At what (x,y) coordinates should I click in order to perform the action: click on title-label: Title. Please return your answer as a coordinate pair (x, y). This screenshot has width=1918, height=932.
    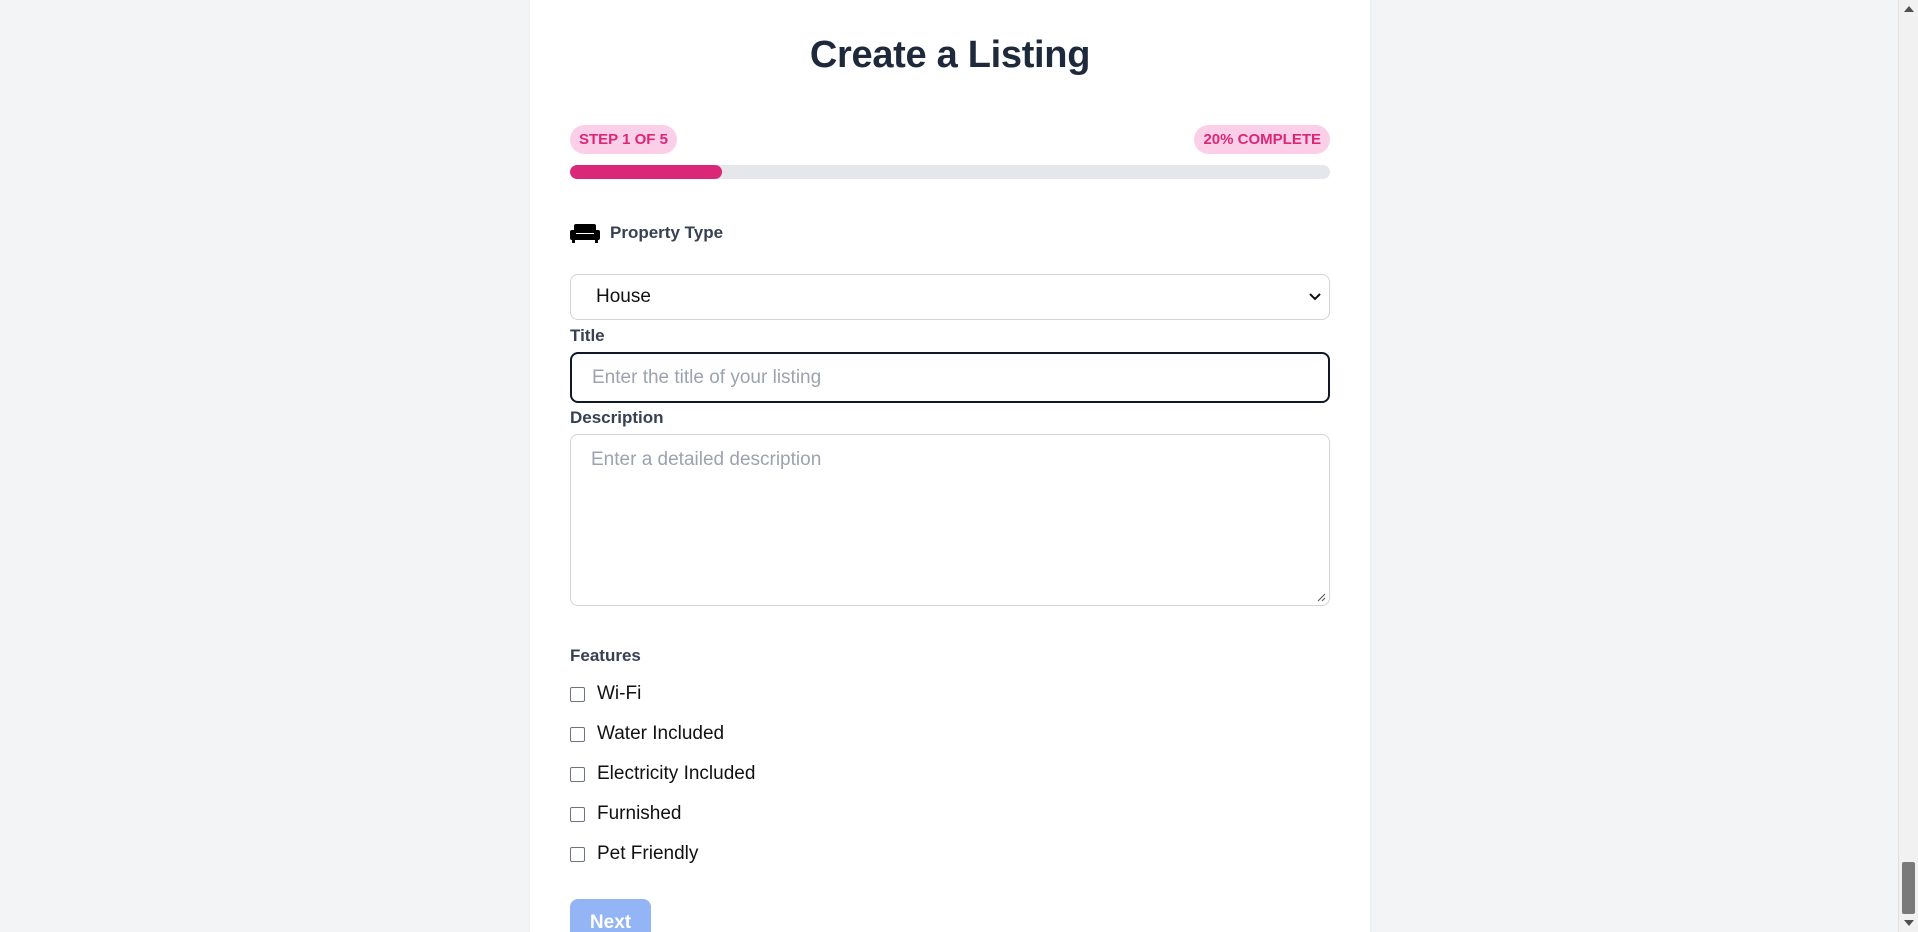
    Looking at the image, I should click on (587, 335).